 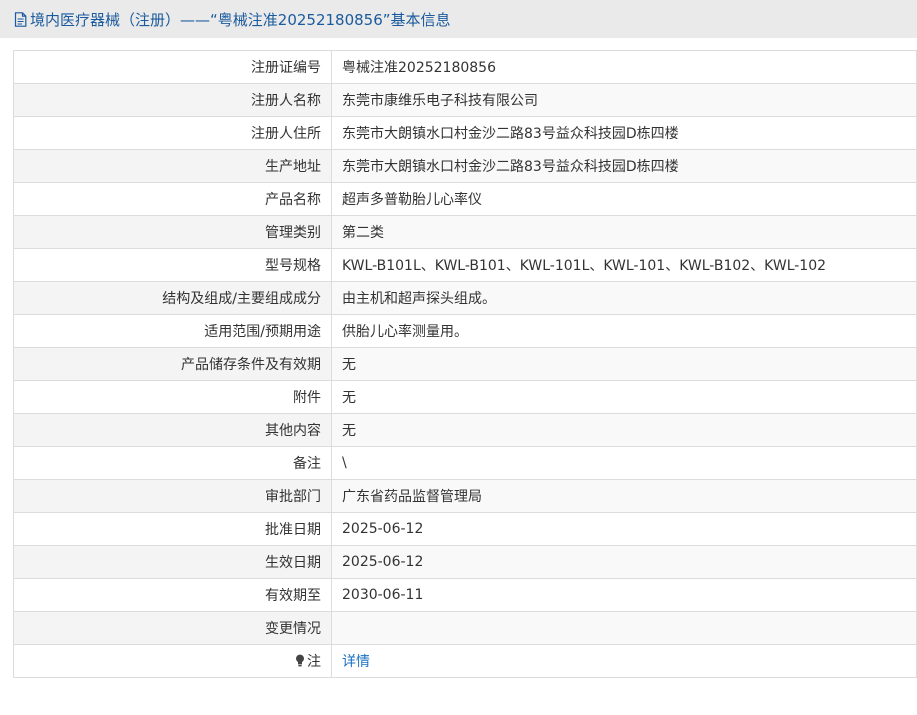 I want to click on field-label: 产品名称, so click(x=172, y=199).